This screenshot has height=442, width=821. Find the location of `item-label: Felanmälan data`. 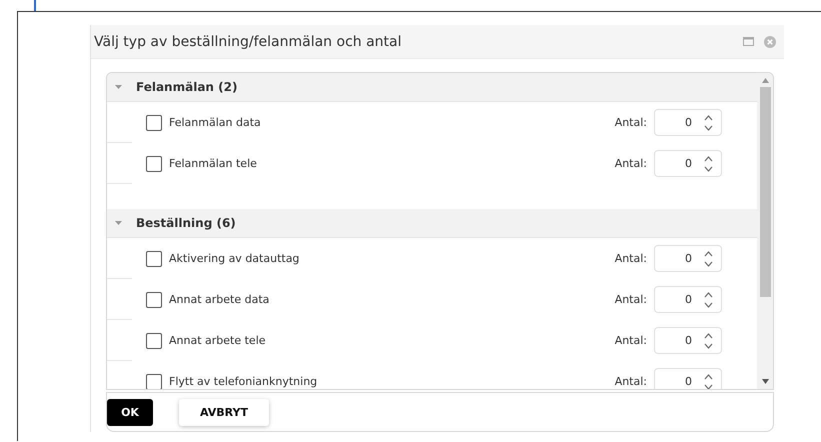

item-label: Felanmälan data is located at coordinates (215, 122).